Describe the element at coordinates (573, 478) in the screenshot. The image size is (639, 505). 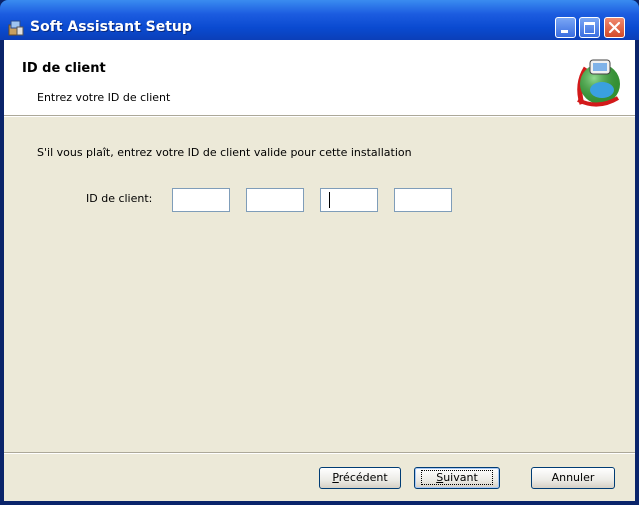
I see `cancel-button: Annuler` at that location.